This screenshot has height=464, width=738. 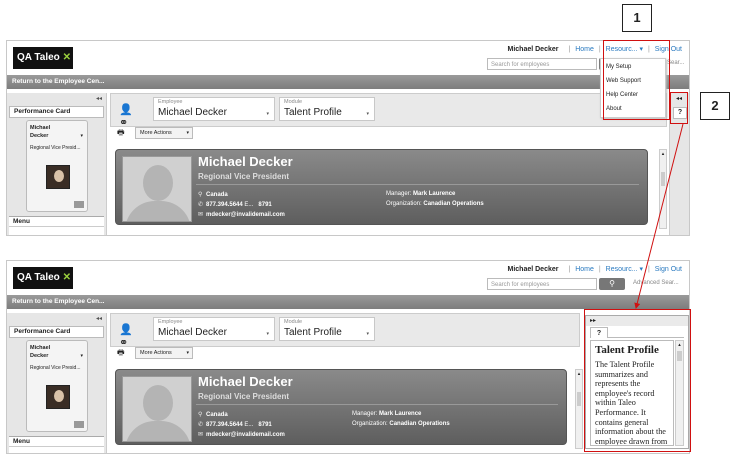 I want to click on callout-arrow, so click(x=659, y=216).